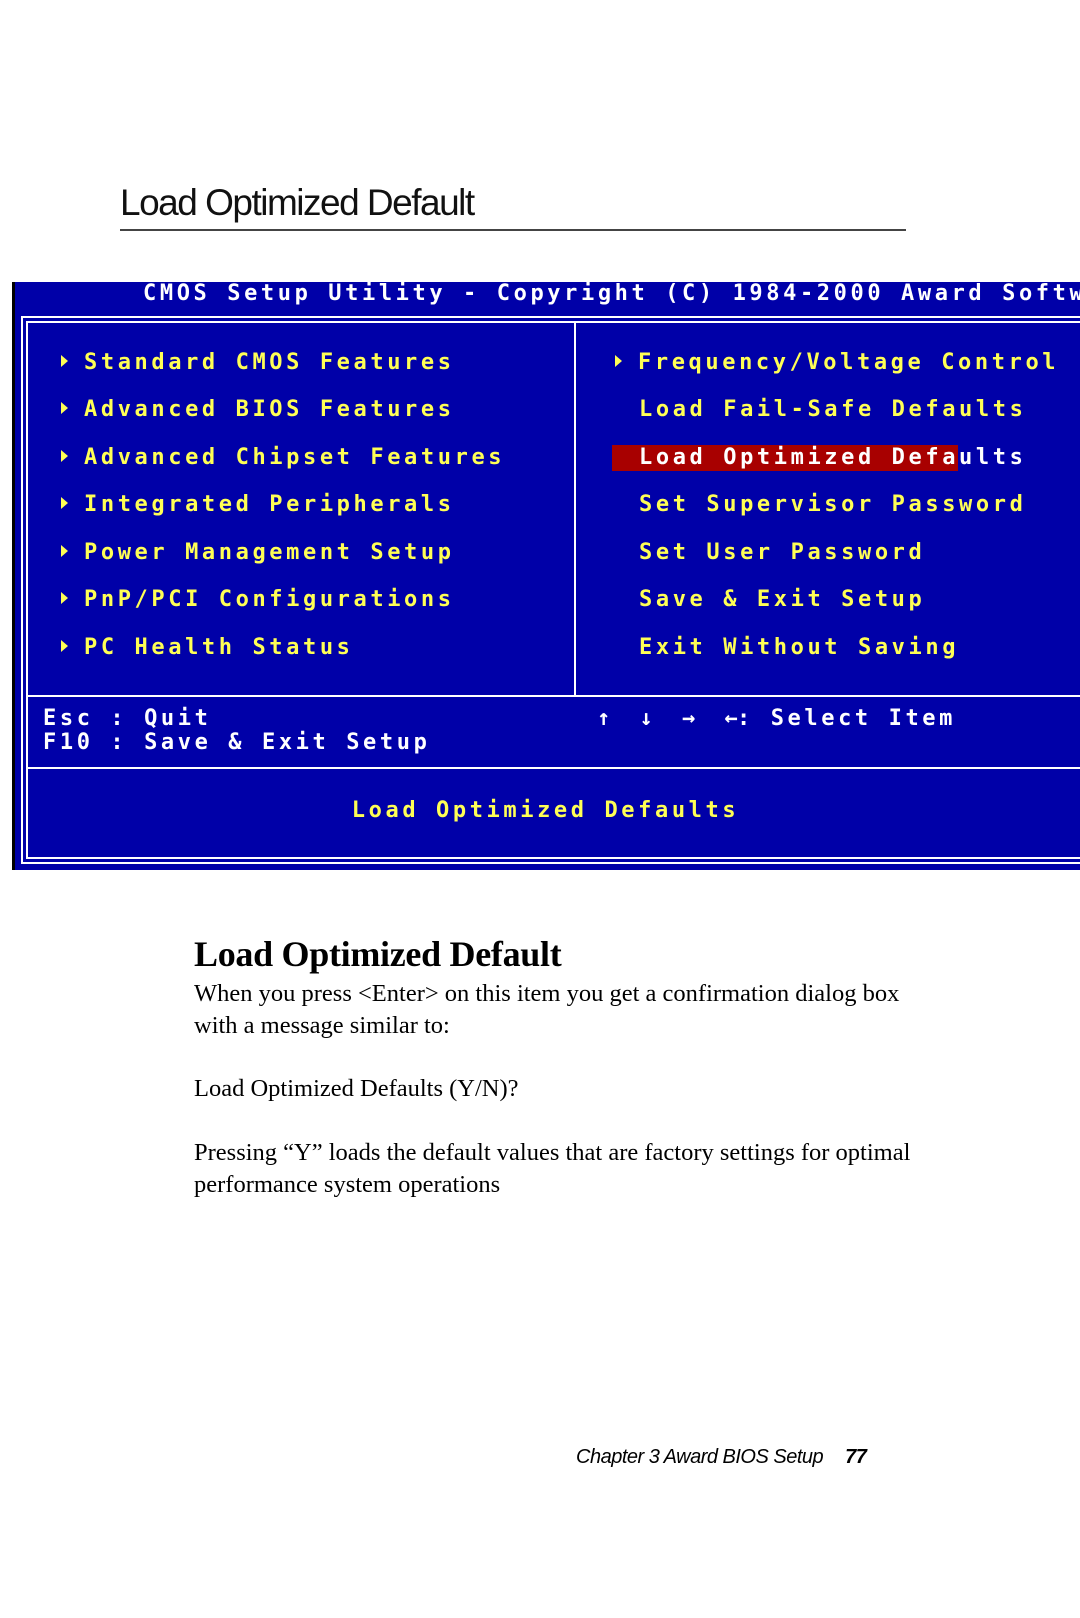 This screenshot has width=1080, height=1618. I want to click on menu-item-pc-health: PC Health Status, so click(207, 648).